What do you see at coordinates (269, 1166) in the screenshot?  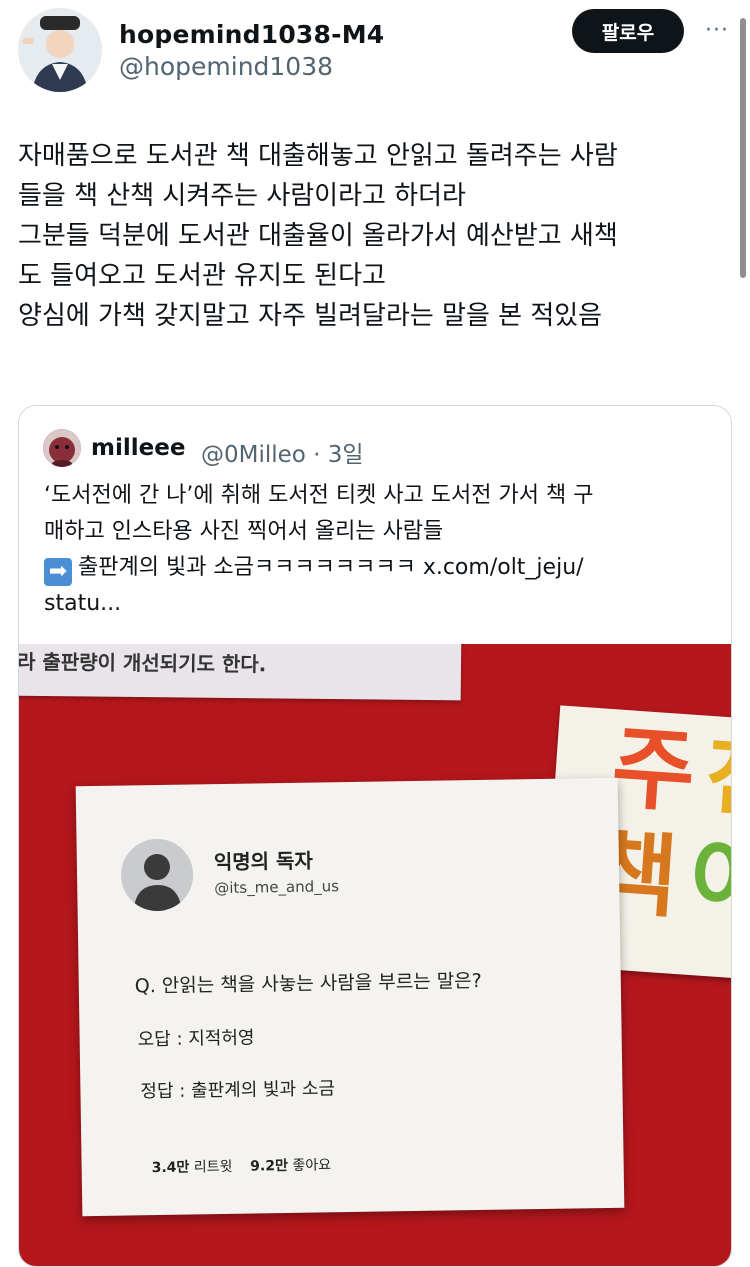 I see `like-count: 9.2만` at bounding box center [269, 1166].